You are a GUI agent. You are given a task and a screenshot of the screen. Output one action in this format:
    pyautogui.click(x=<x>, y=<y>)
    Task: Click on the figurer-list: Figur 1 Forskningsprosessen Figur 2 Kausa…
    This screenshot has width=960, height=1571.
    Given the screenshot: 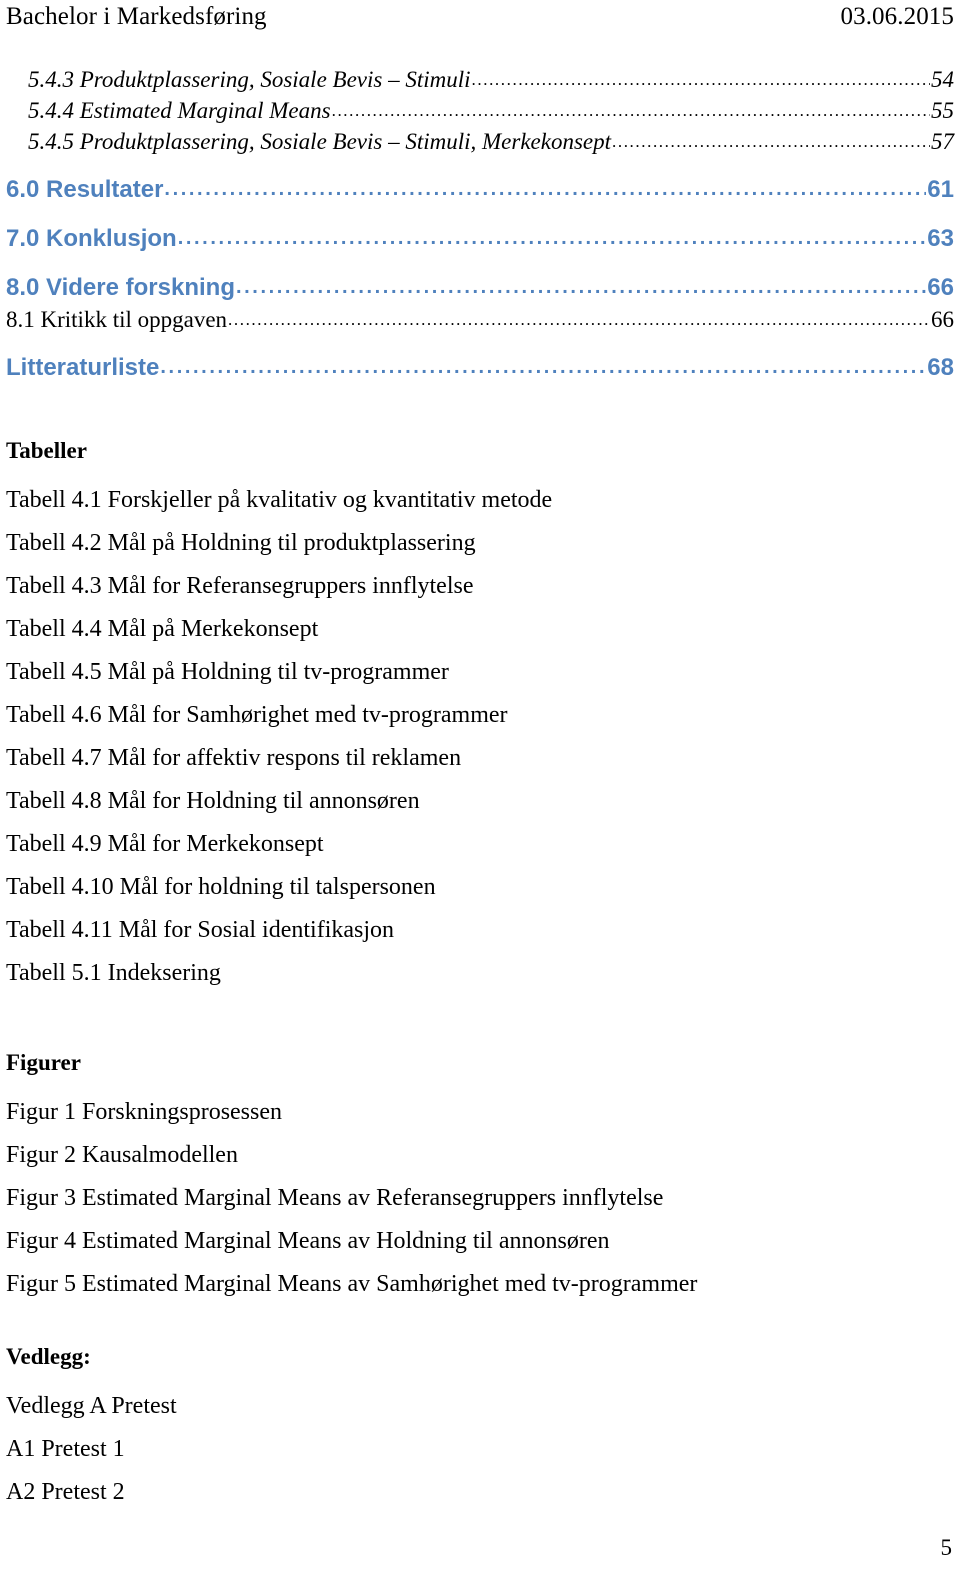 What is the action you would take?
    pyautogui.click(x=480, y=1198)
    